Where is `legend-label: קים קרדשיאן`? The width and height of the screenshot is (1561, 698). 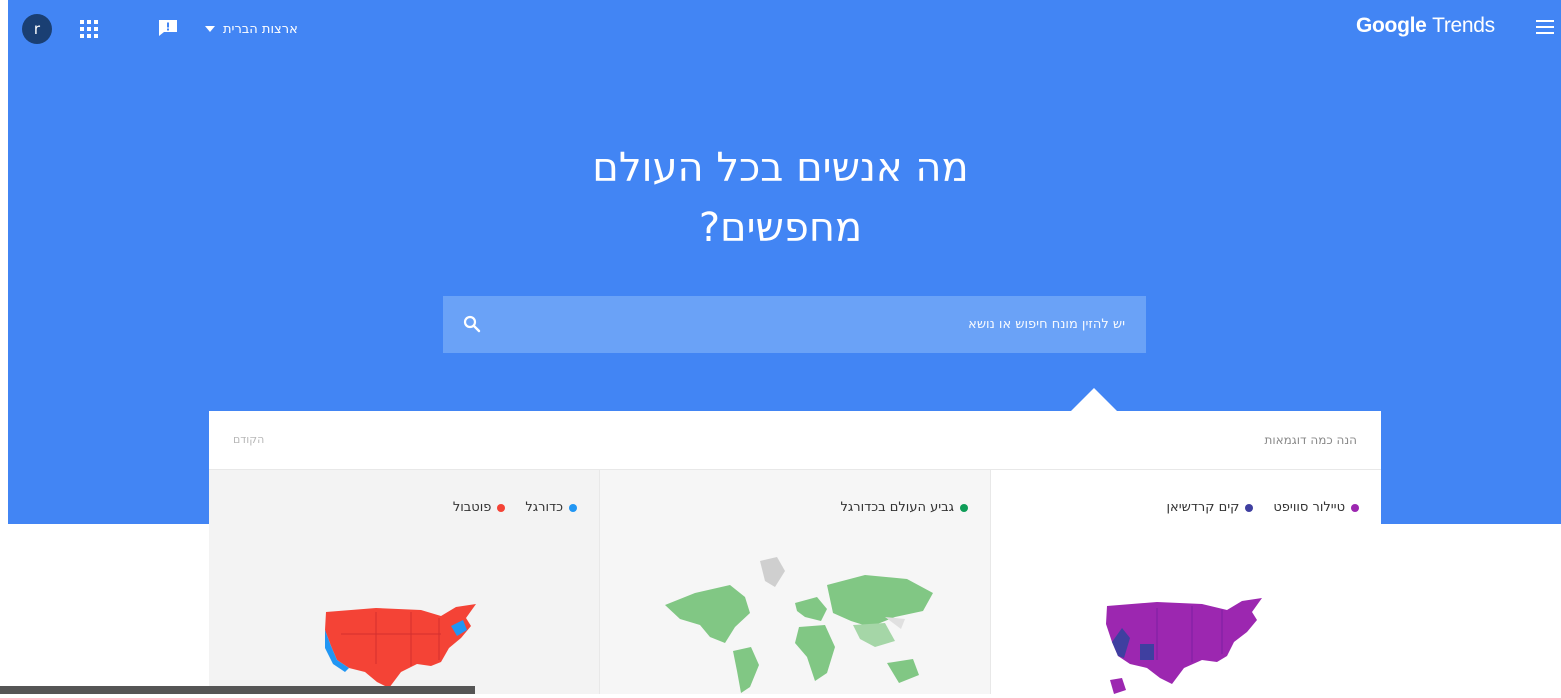 legend-label: קים קרדשיאן is located at coordinates (1203, 507).